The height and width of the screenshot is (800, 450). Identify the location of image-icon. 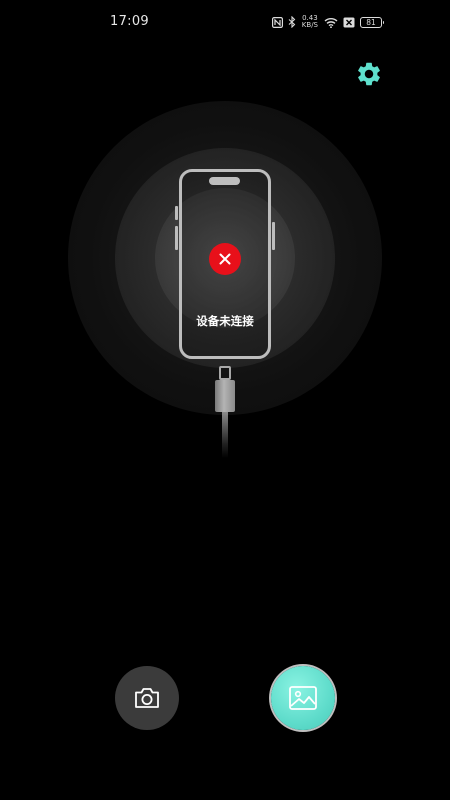
(303, 698).